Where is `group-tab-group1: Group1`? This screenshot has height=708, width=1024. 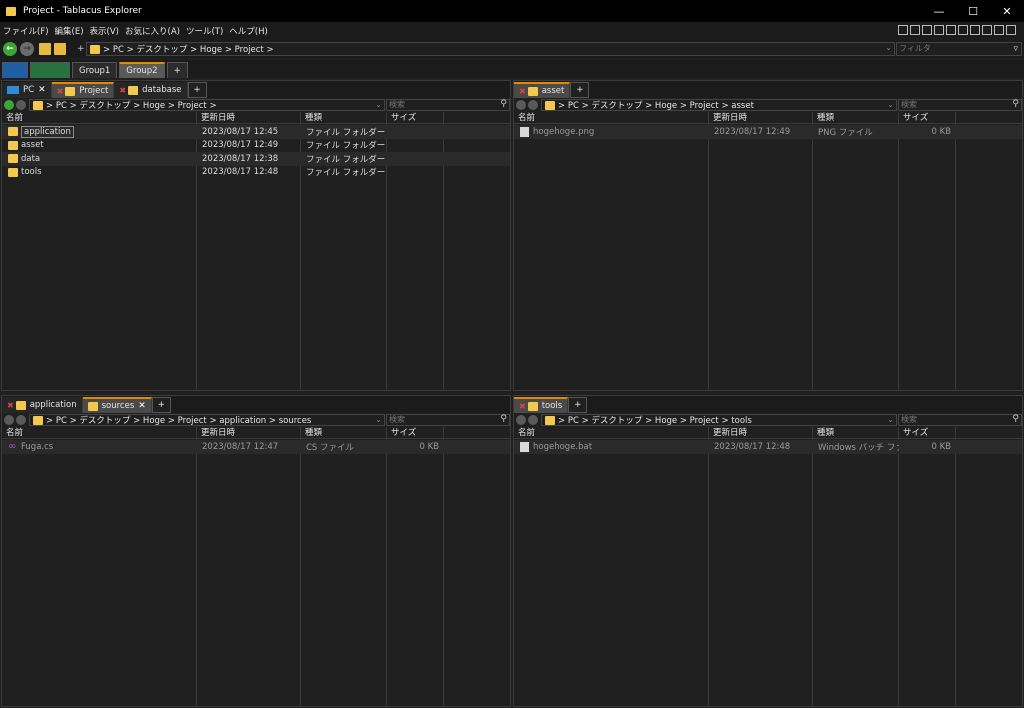
group-tab-group1: Group1 is located at coordinates (95, 70).